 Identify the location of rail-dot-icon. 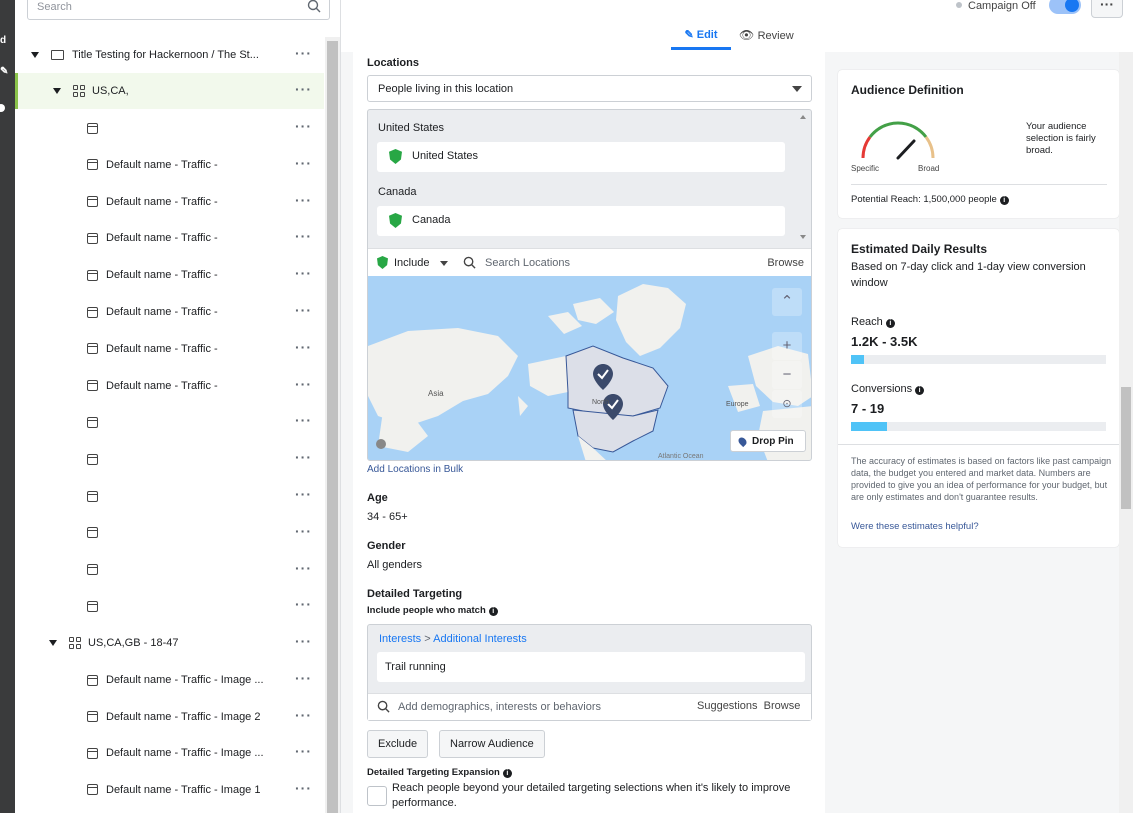
(2, 108).